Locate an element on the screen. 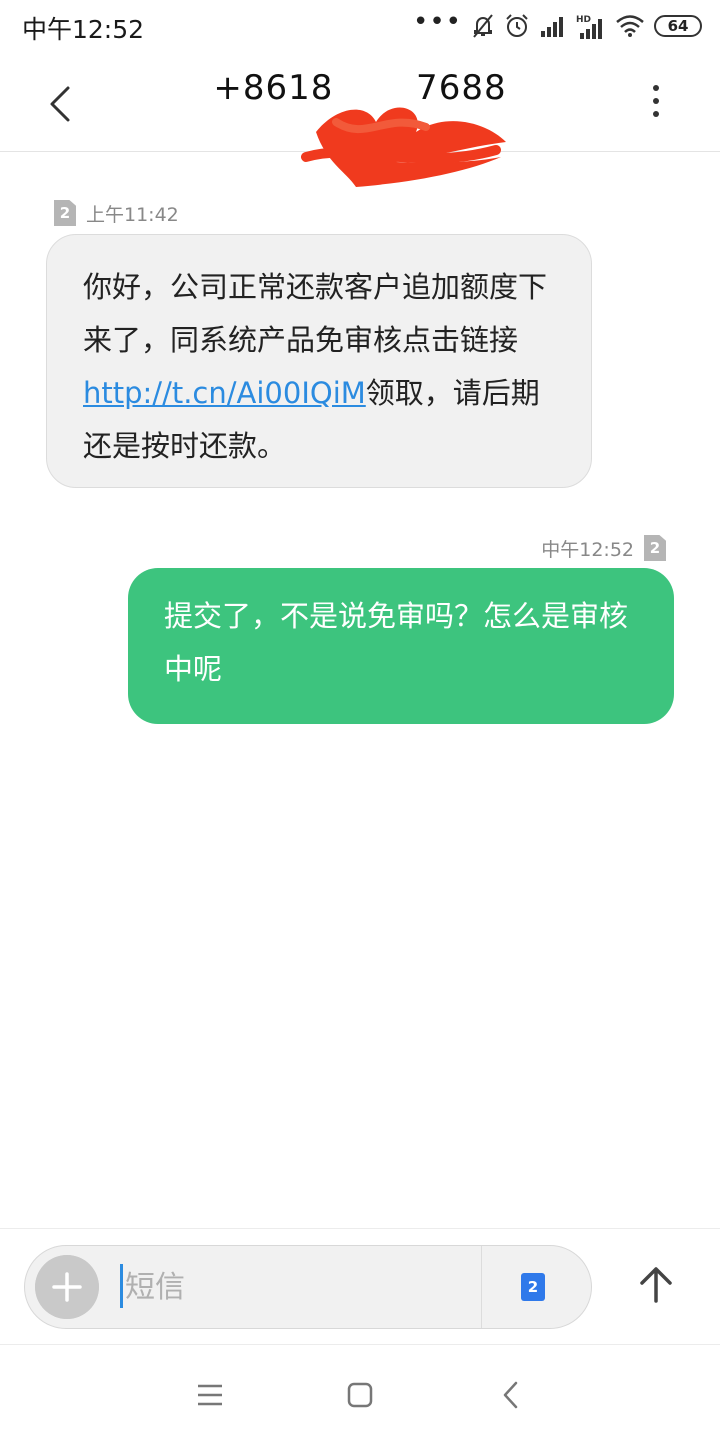 This screenshot has width=720, height=1440. status-bar: 中午12:52 ••• HD 64 is located at coordinates (360, 26).